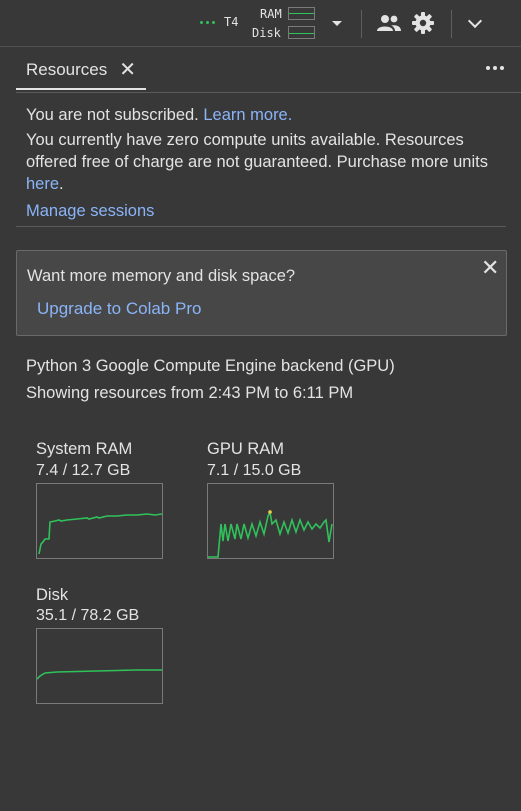 Image resolution: width=521 pixels, height=811 pixels. What do you see at coordinates (90, 211) in the screenshot?
I see `manage-sessions-link: Manage sessions` at bounding box center [90, 211].